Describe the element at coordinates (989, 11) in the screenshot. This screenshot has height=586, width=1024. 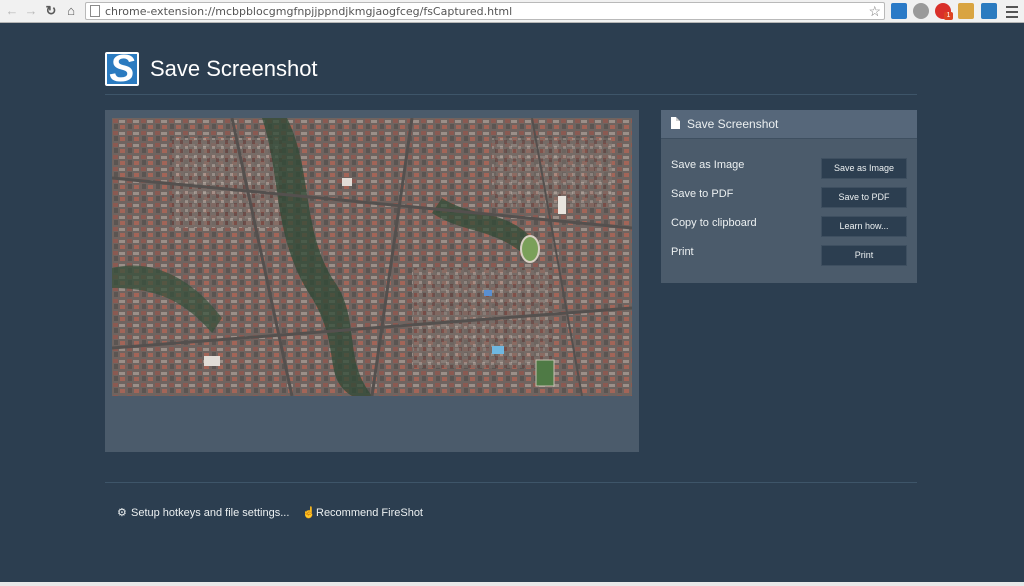
I see `fireshot-extension-icon` at that location.